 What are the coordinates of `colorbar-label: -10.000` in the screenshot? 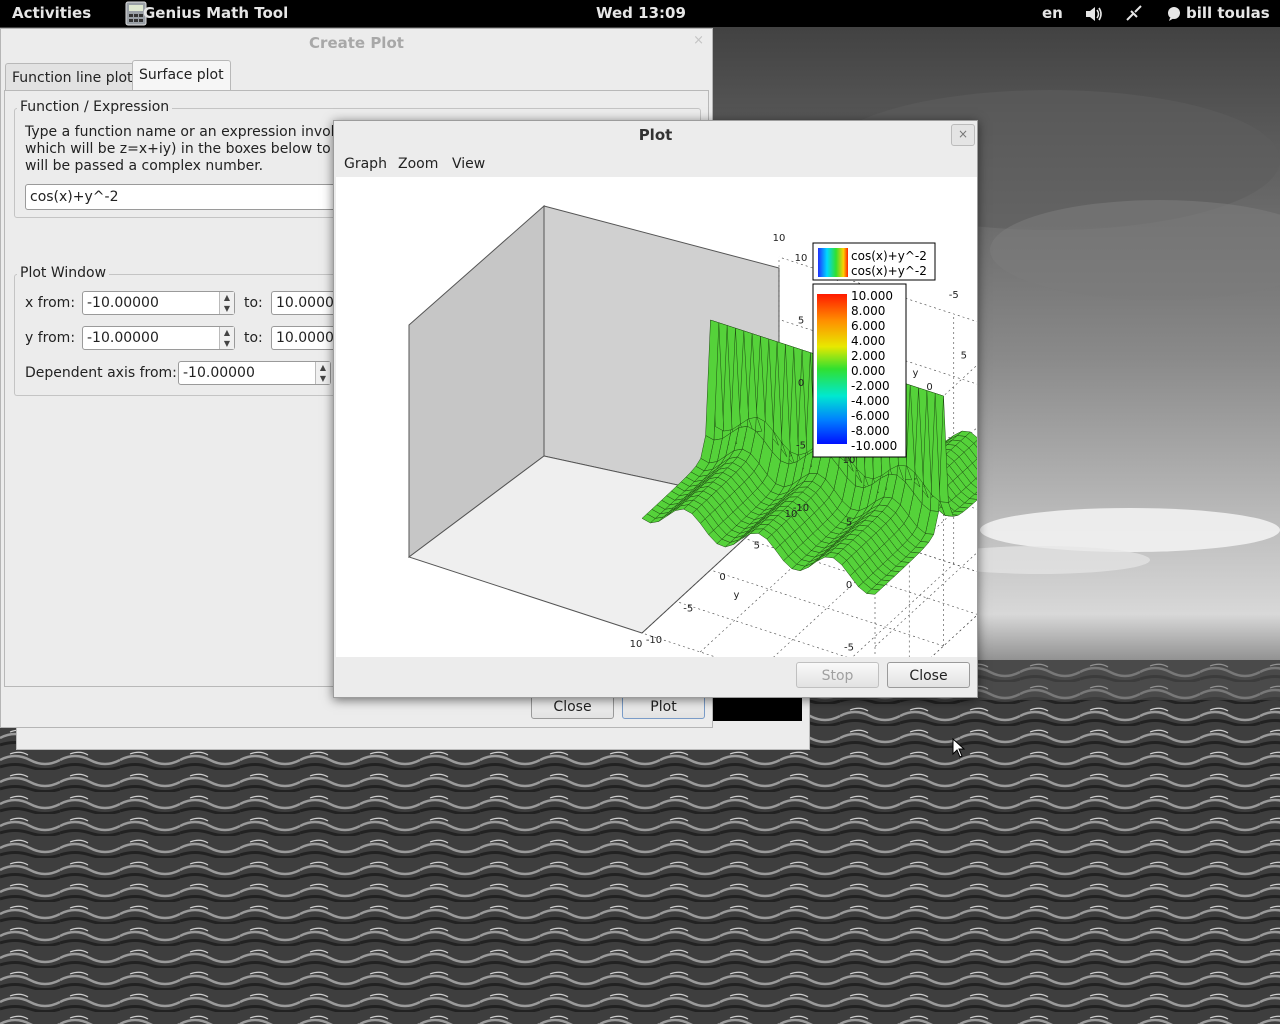 It's located at (874, 446).